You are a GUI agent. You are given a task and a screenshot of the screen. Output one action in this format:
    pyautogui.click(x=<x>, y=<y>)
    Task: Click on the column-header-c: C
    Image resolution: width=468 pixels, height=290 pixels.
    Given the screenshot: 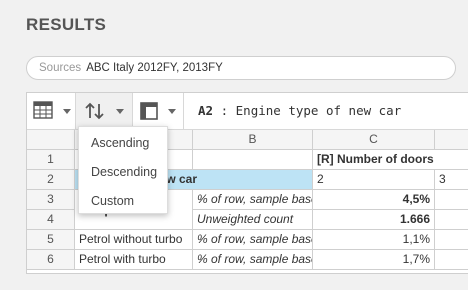 What is the action you would take?
    pyautogui.click(x=374, y=140)
    